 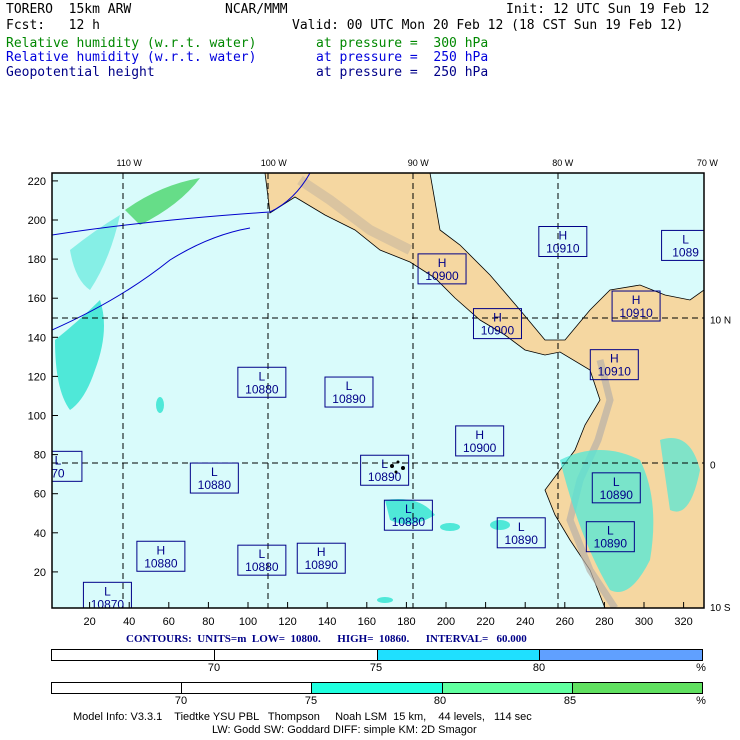 What do you see at coordinates (683, 622) in the screenshot?
I see `x-tick-label: 320` at bounding box center [683, 622].